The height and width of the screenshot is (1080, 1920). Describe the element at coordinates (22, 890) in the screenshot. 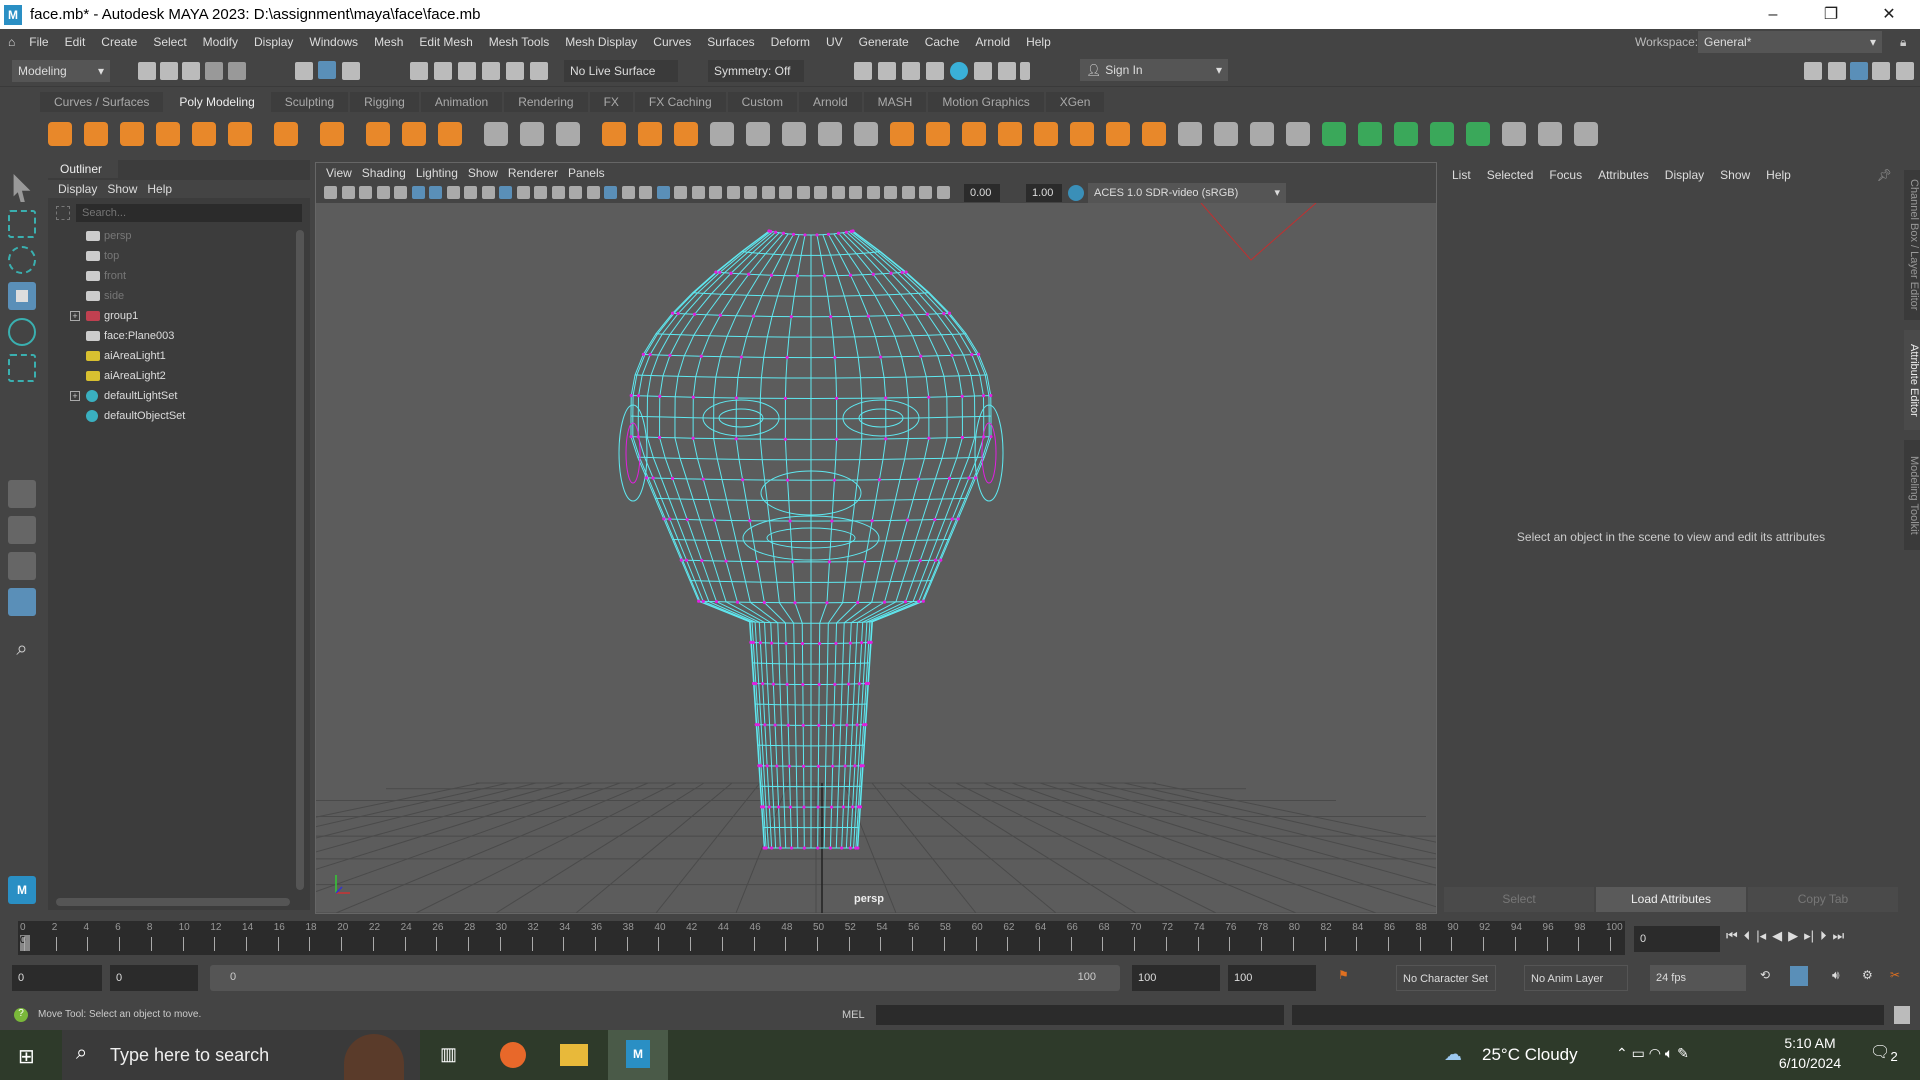

I see `maya-home-icon: M` at that location.